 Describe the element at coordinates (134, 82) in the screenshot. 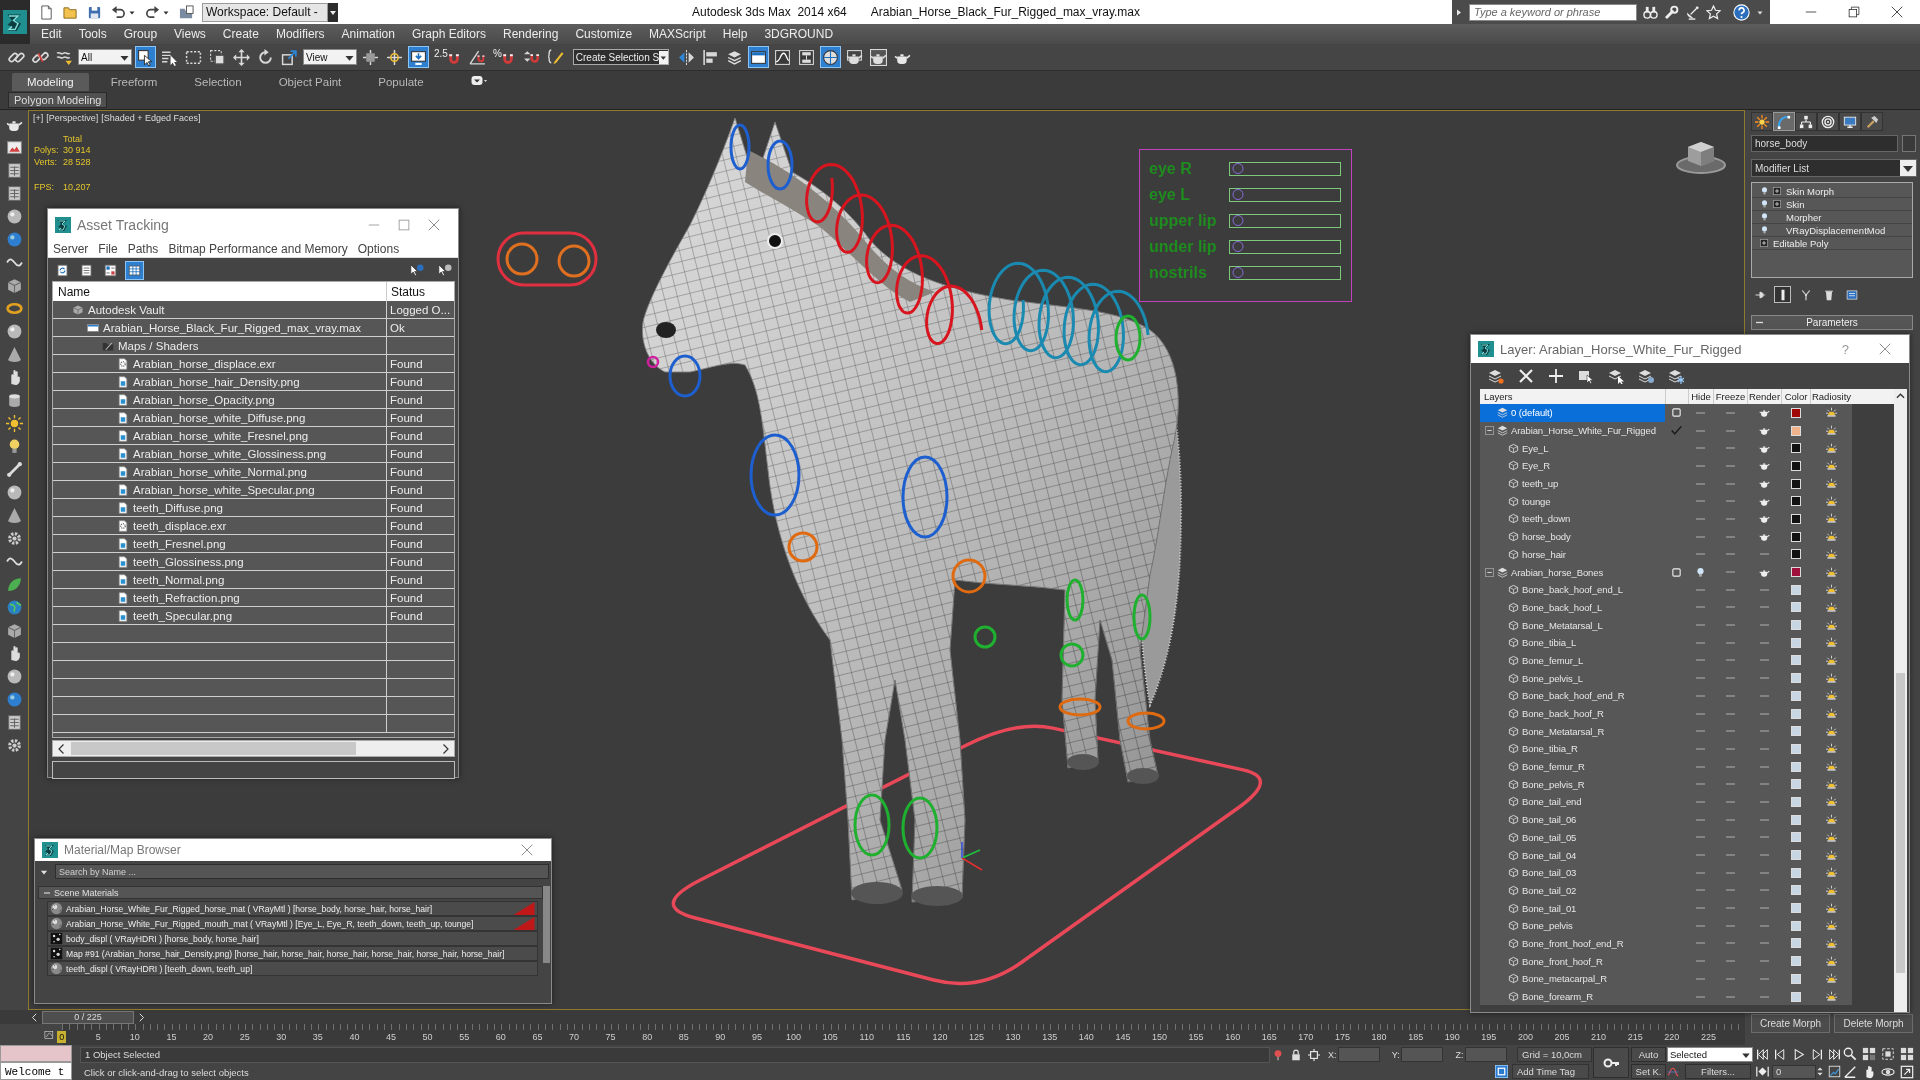

I see `ribbon-tab: Freeform` at that location.